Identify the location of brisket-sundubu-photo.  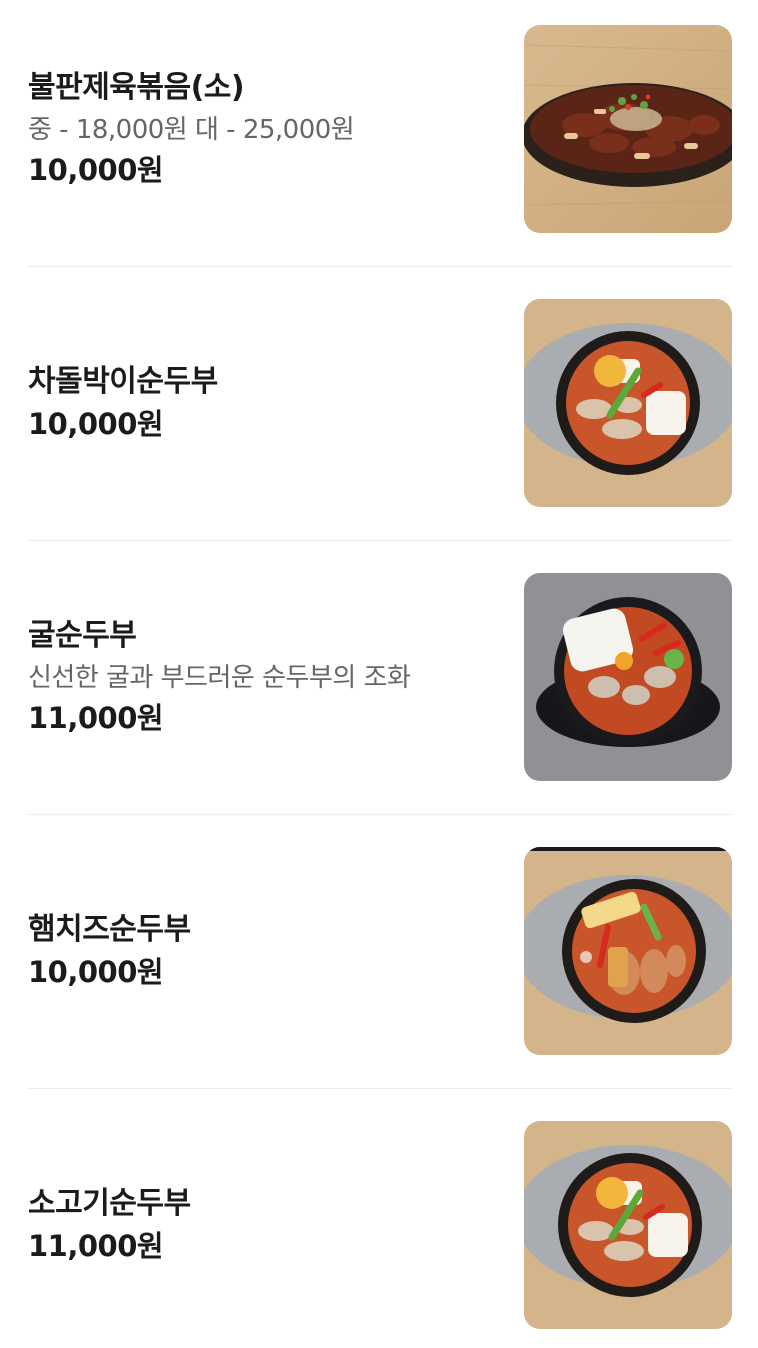
(628, 403).